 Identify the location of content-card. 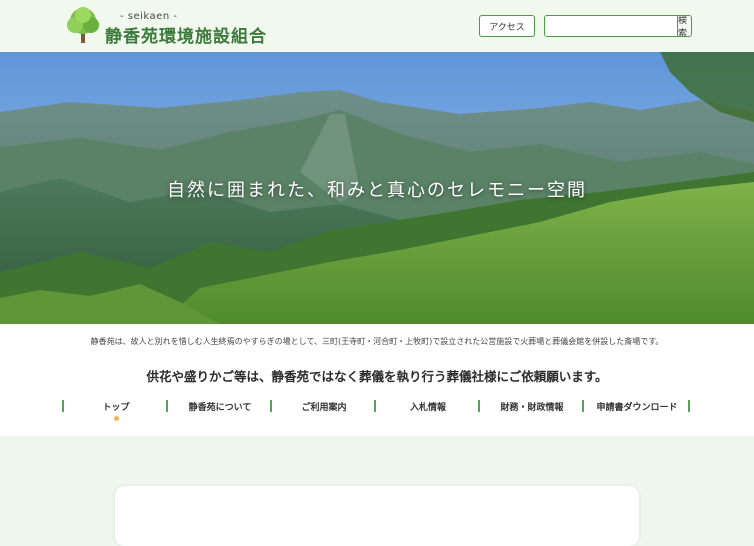
(377, 516).